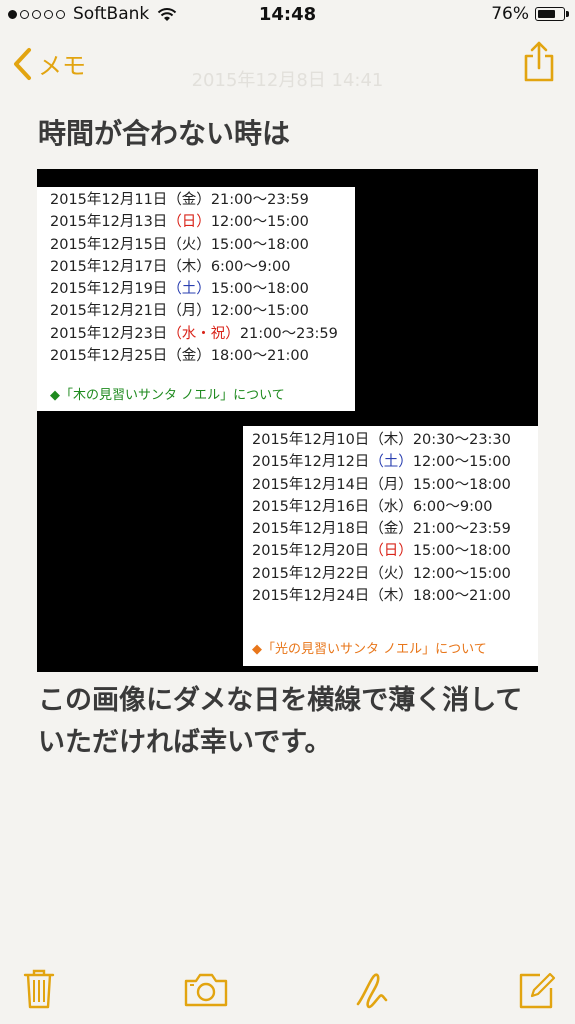  I want to click on schedule-date: 2015年12月11日, so click(109, 200).